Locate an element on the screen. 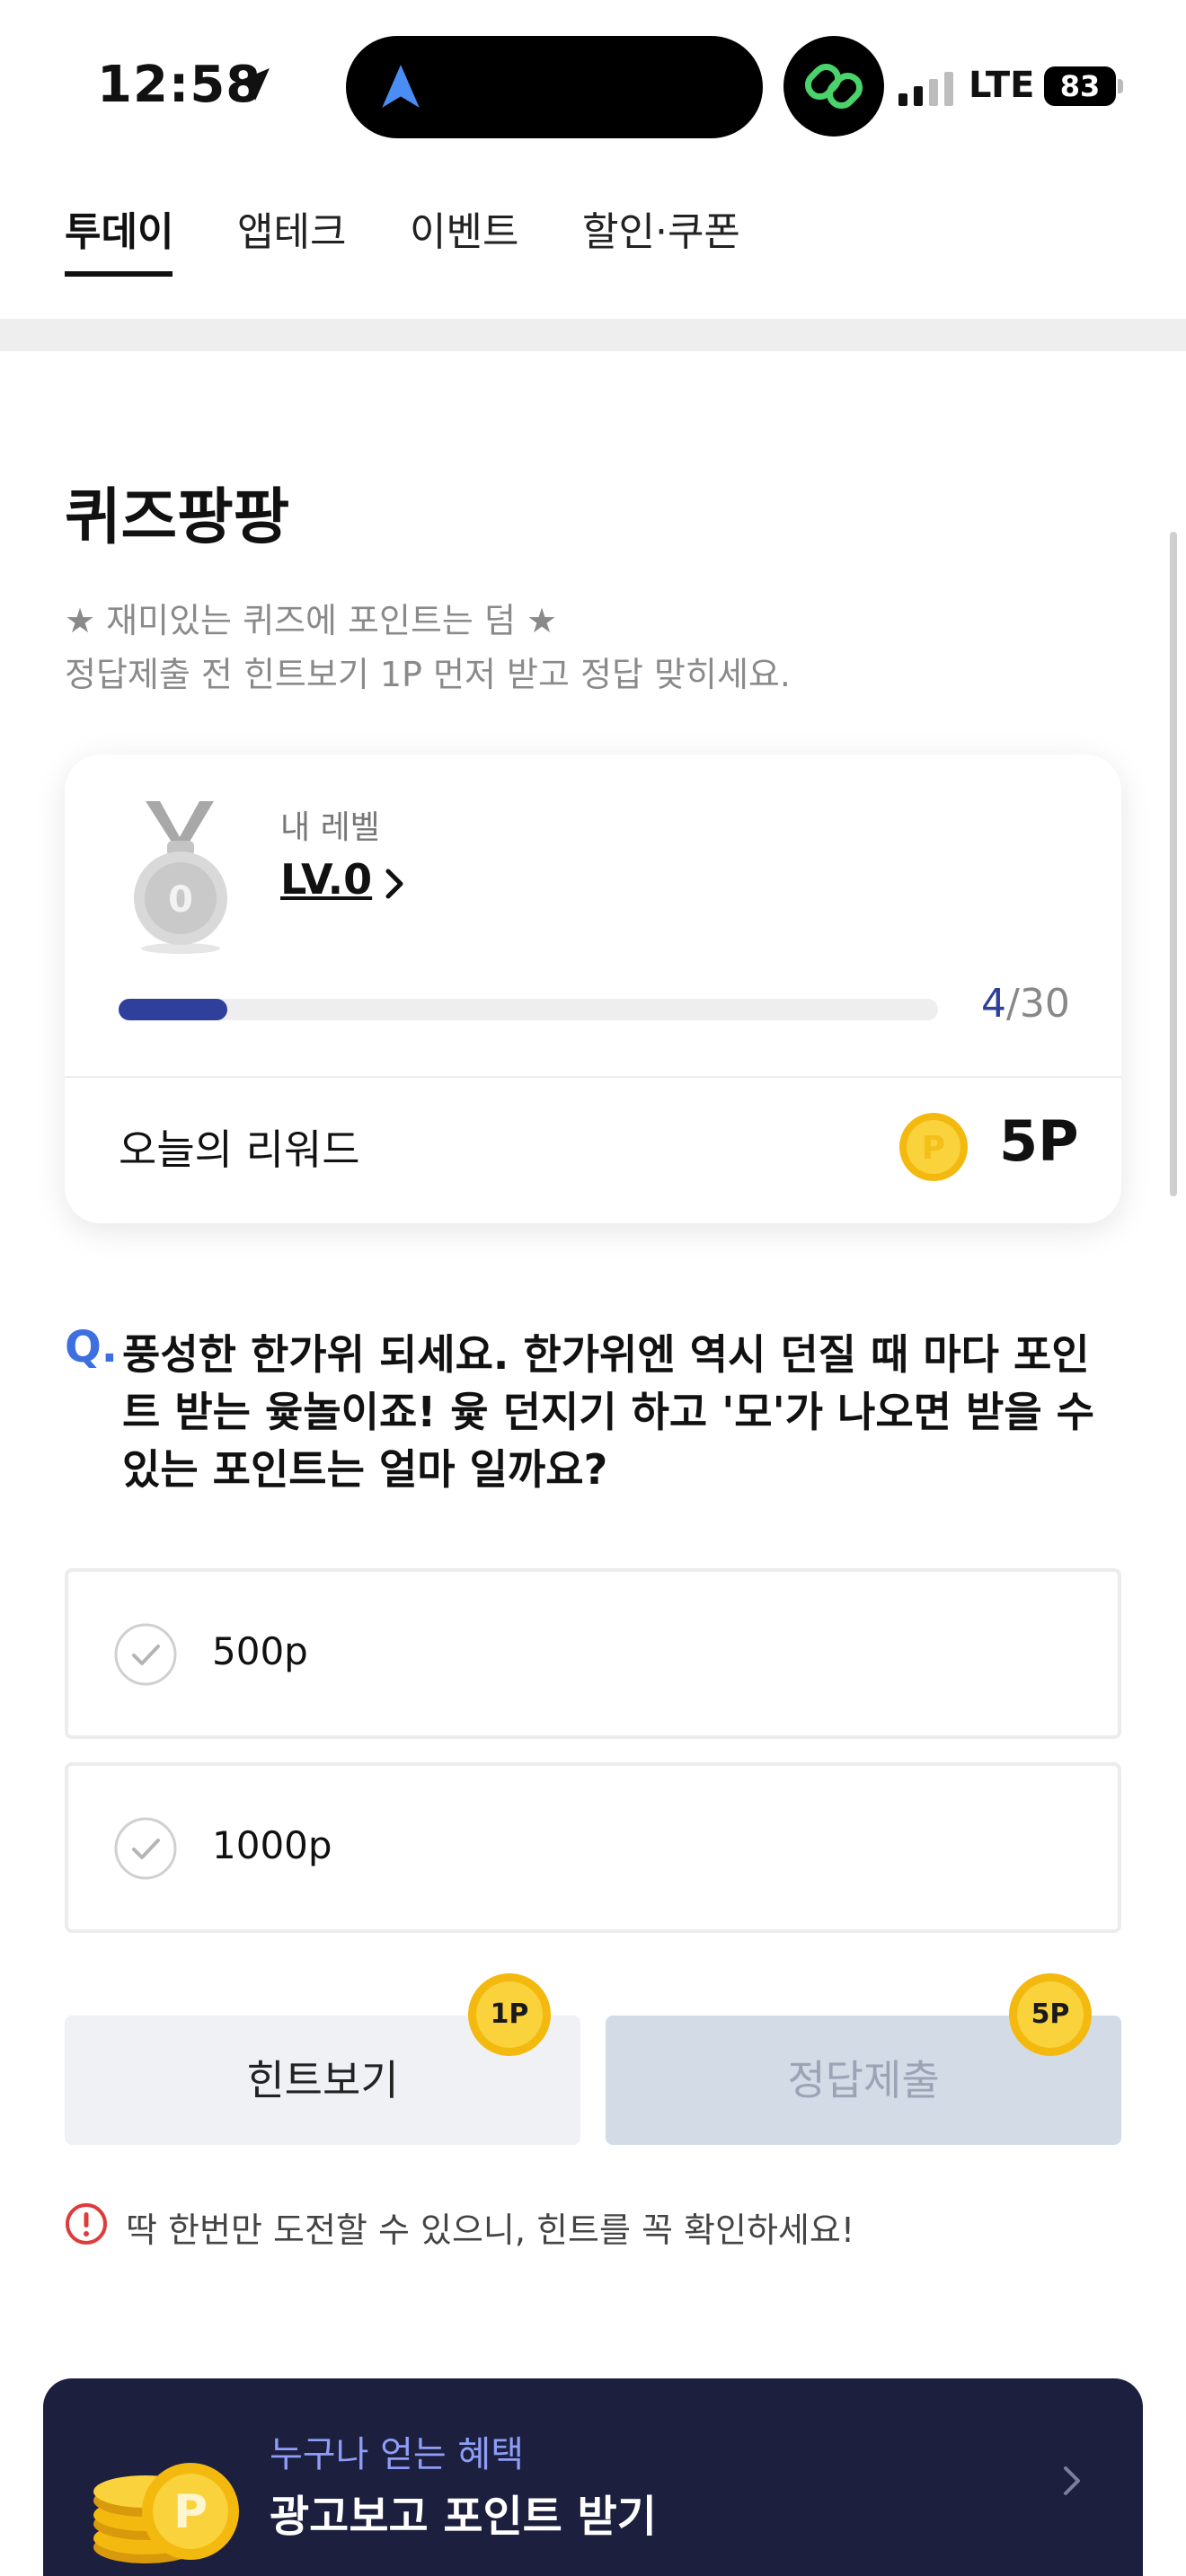 Image resolution: width=1186 pixels, height=2576 pixels. signal-strength-icon is located at coordinates (925, 89).